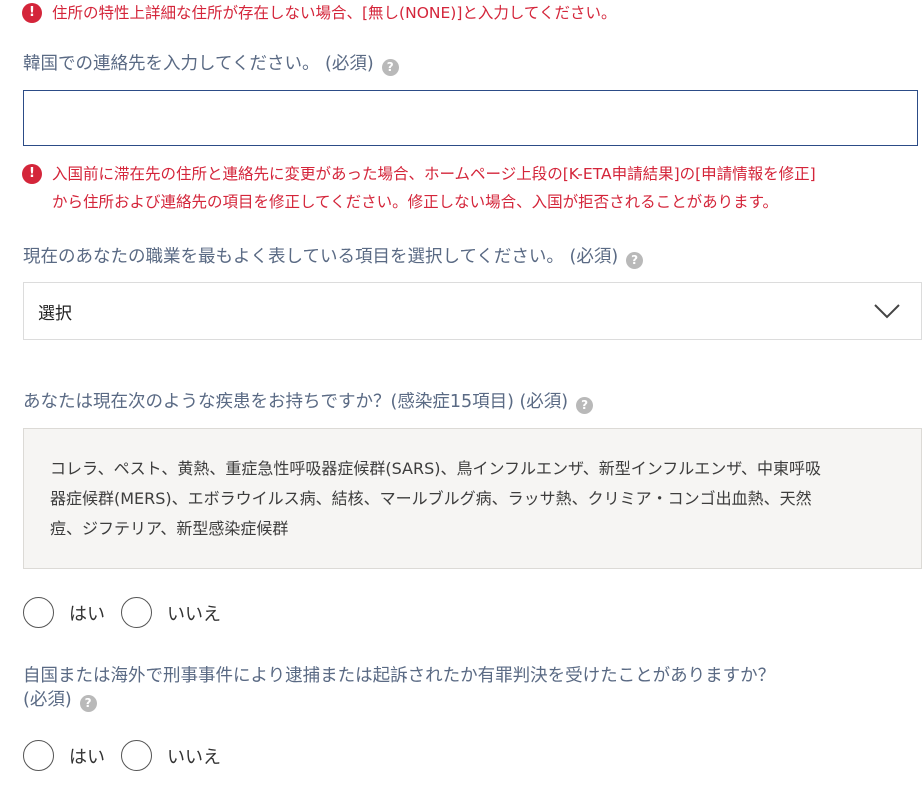 The image size is (924, 787). I want to click on contact-label-text: 韓国での連絡先を入力してください。 (必須), so click(198, 64).